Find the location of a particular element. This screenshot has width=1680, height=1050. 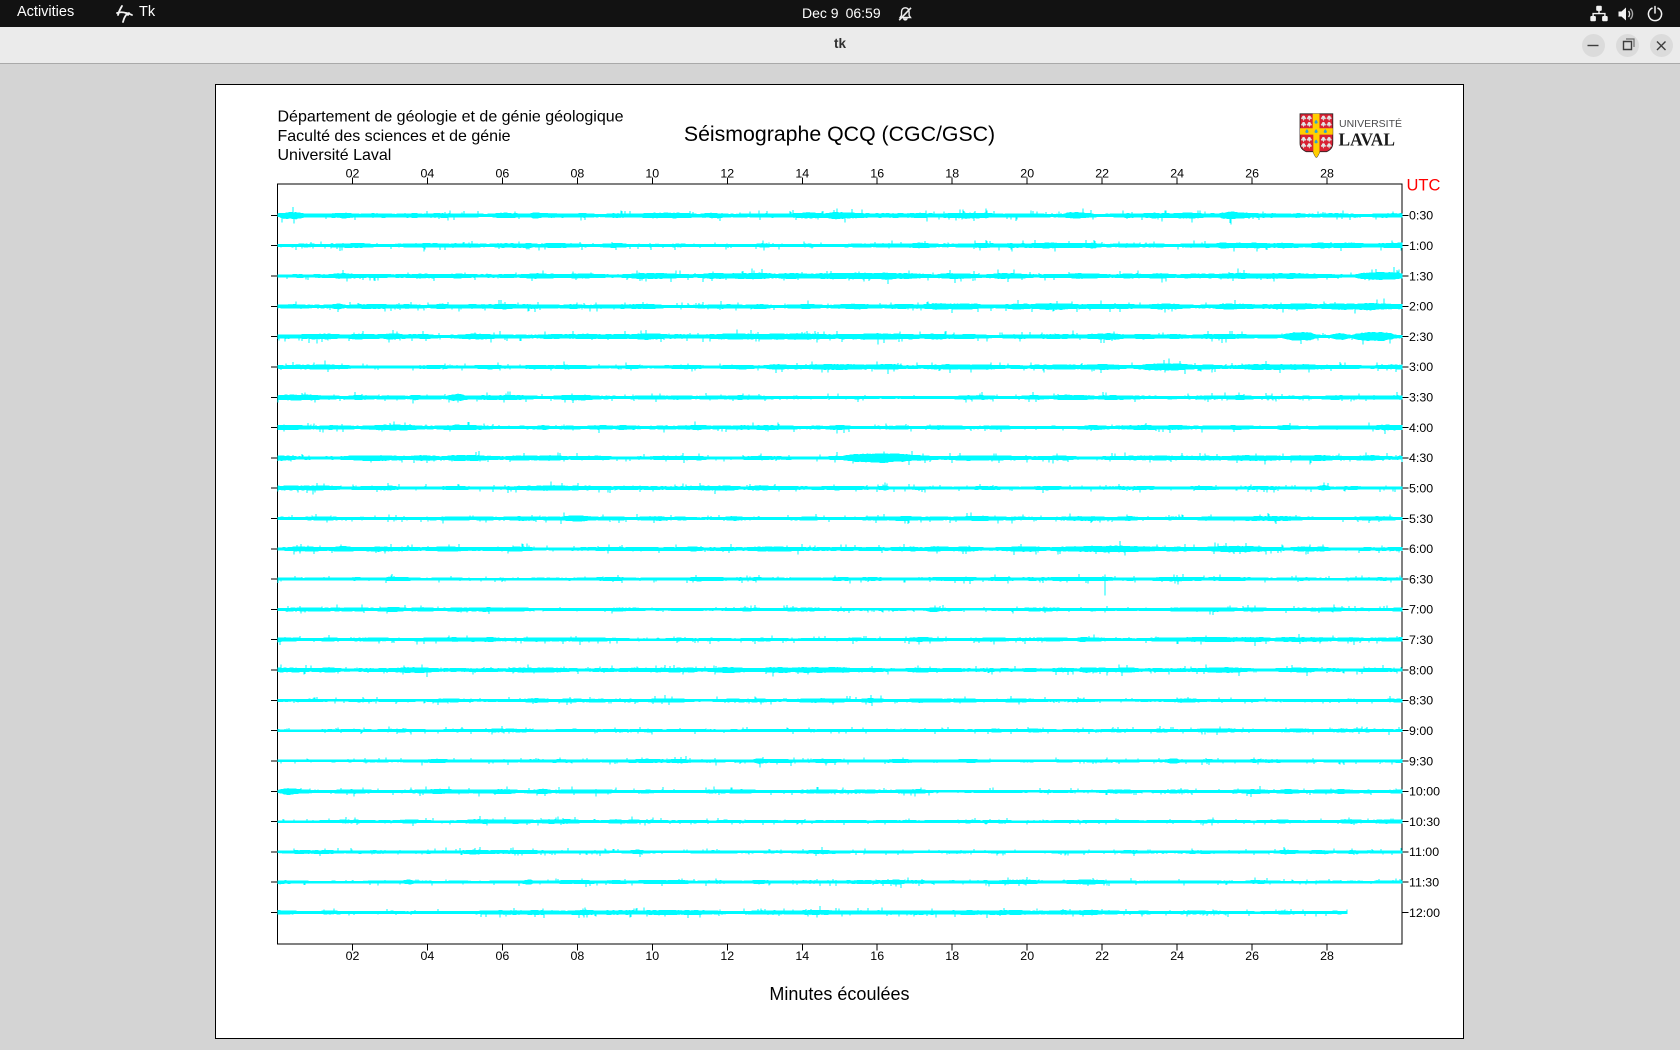

svg-text: 1:00 is located at coordinates (1421, 246).